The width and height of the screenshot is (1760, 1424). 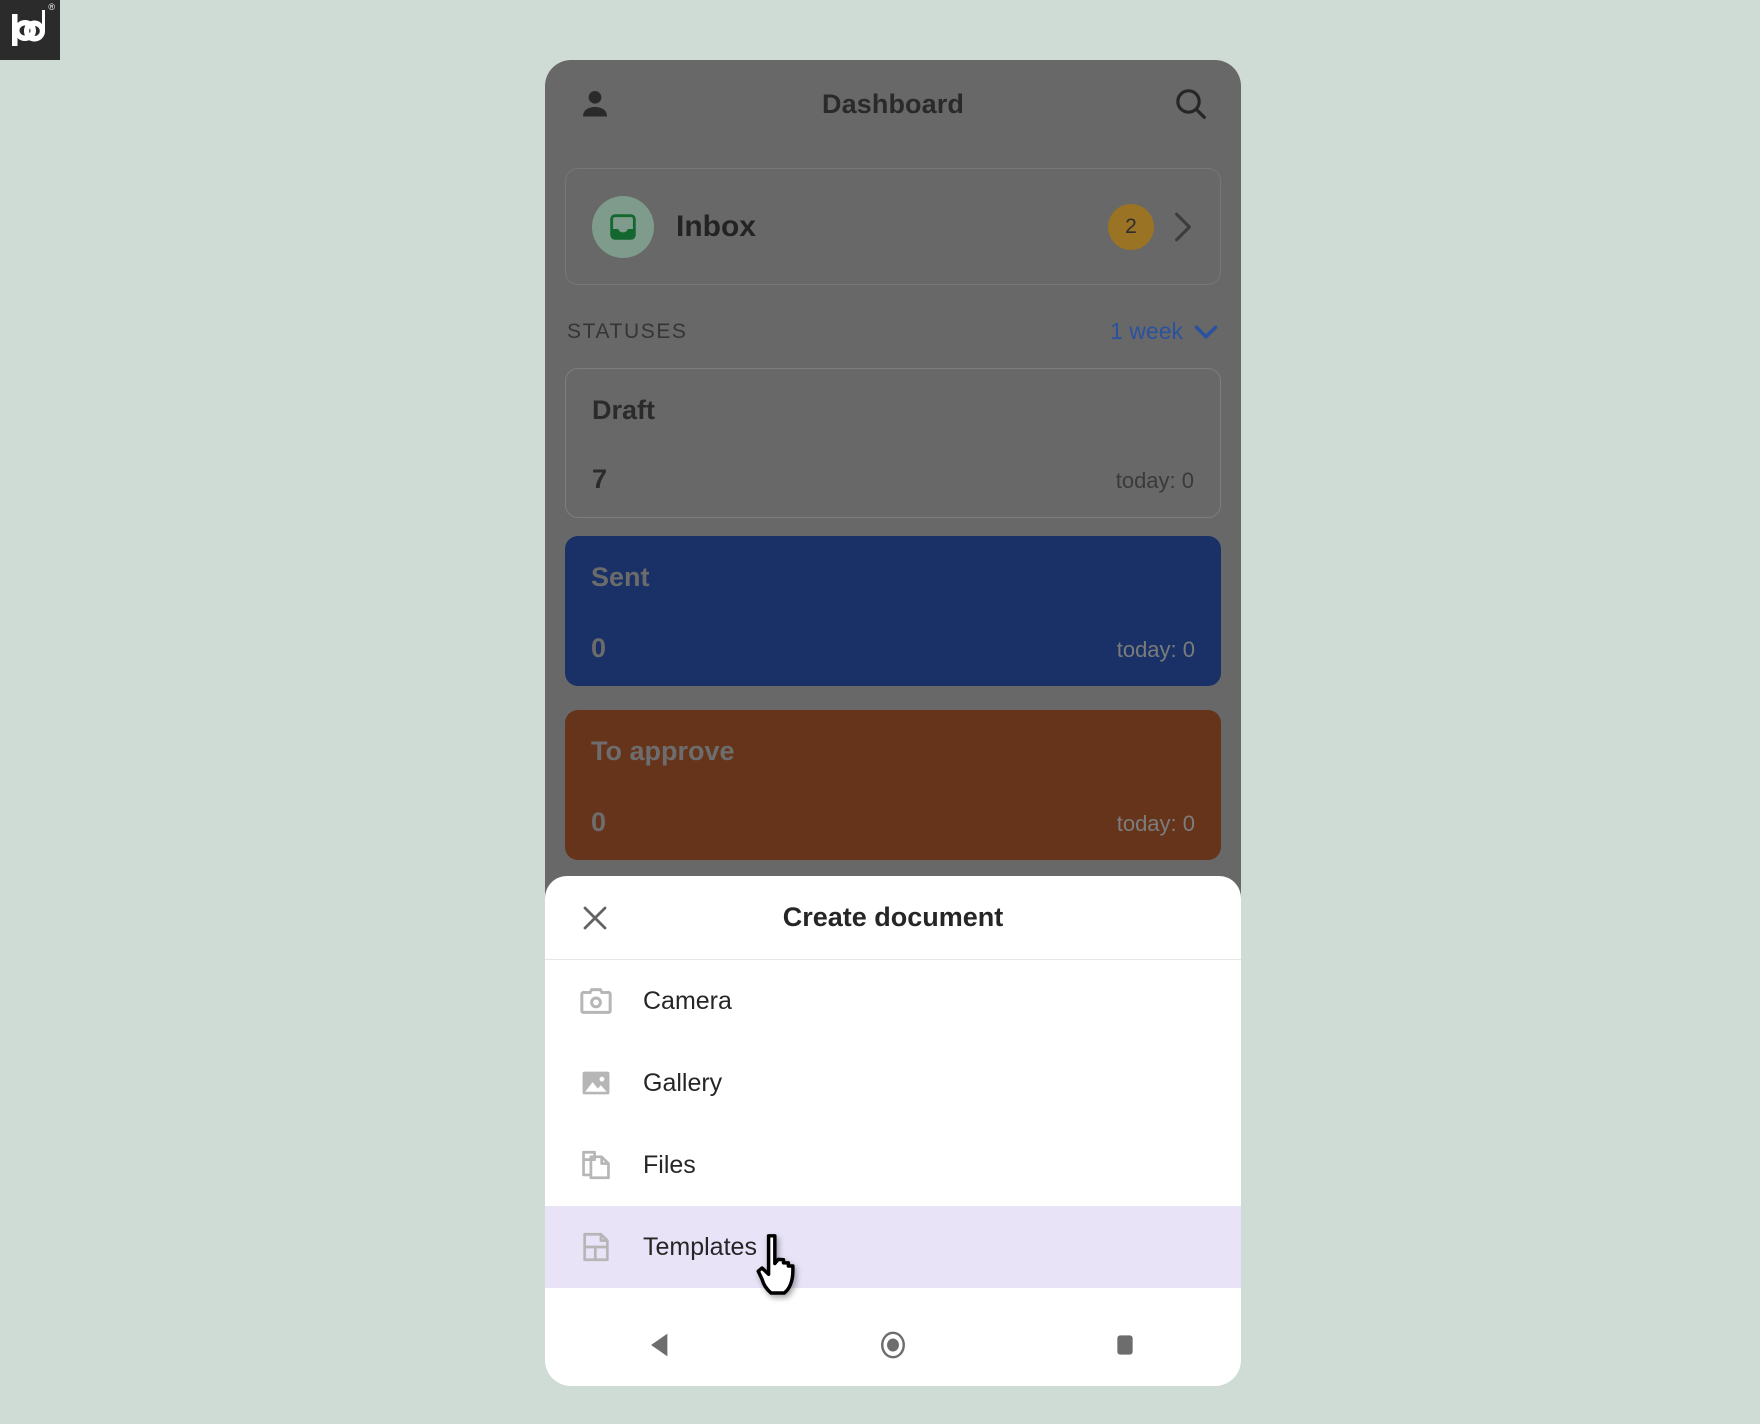 I want to click on image-icon, so click(x=596, y=1083).